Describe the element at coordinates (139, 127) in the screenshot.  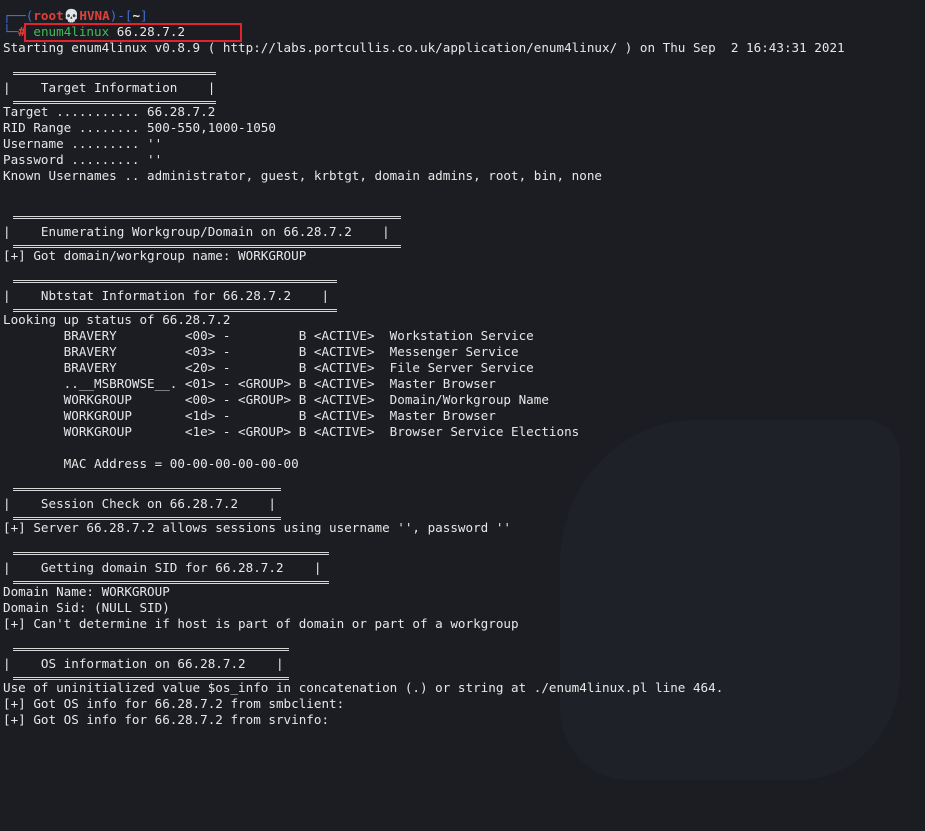
I see `output-line: RID Range ........ 500-550,1000-1050` at that location.